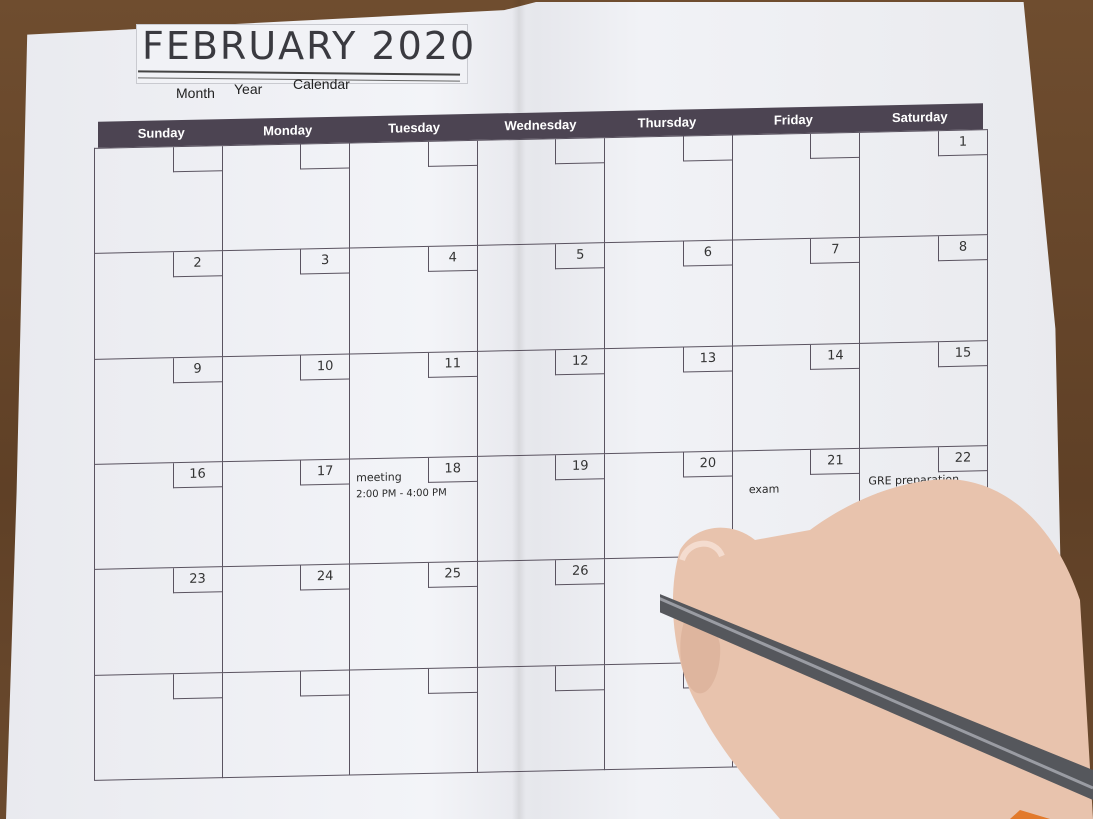 The height and width of the screenshot is (819, 1093). Describe the element at coordinates (669, 294) in the screenshot. I see `day-cell: 6` at that location.